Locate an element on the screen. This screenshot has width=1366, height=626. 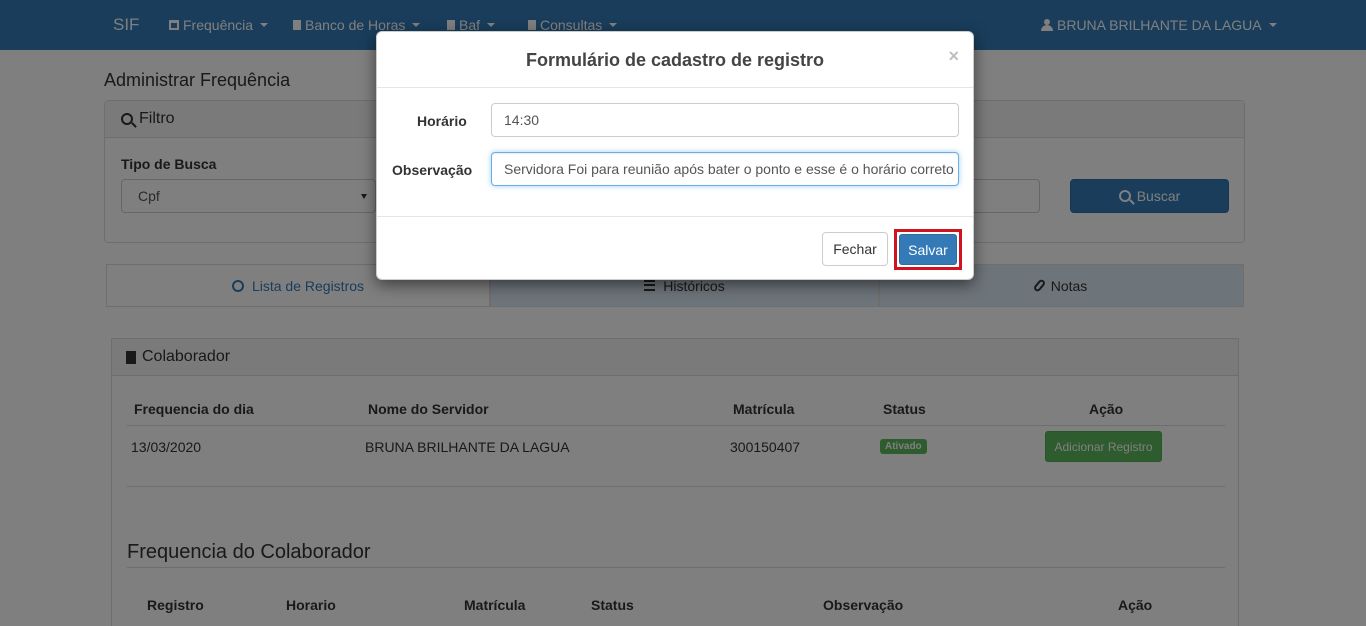
horario-input: 14:30 is located at coordinates (725, 120).